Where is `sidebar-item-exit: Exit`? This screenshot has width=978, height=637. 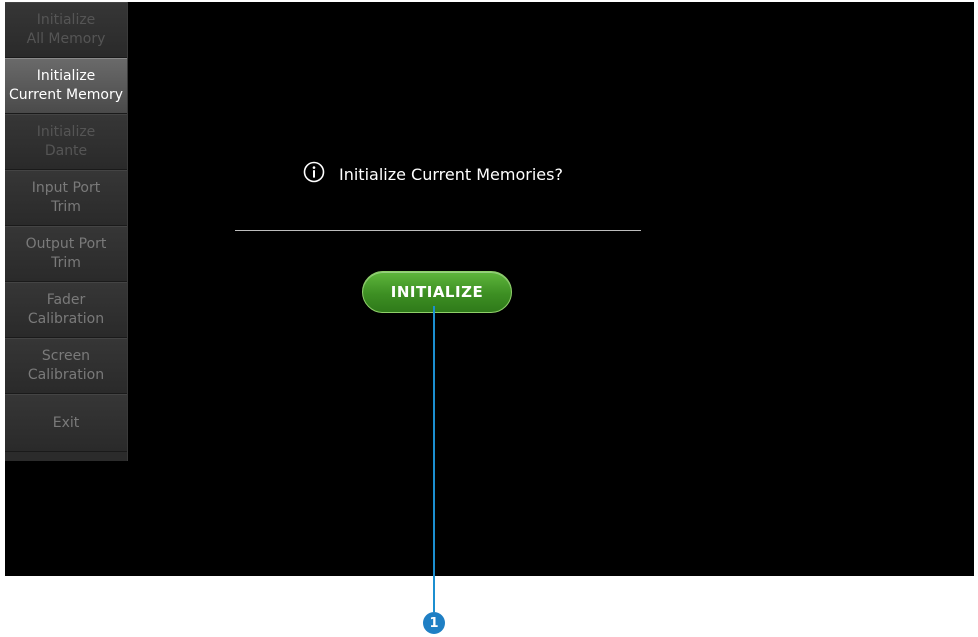 sidebar-item-exit: Exit is located at coordinates (66, 423).